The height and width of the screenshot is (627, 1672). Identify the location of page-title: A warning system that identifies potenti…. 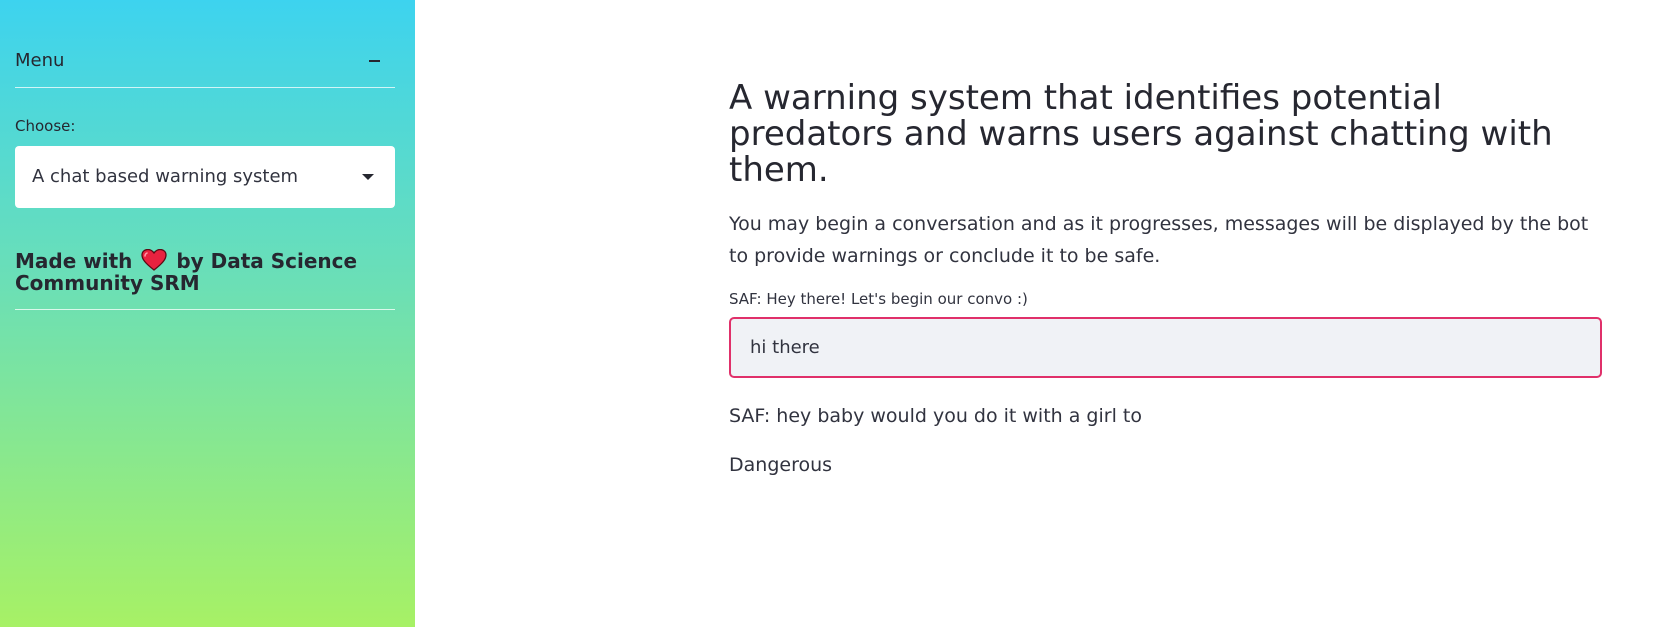
(1141, 134).